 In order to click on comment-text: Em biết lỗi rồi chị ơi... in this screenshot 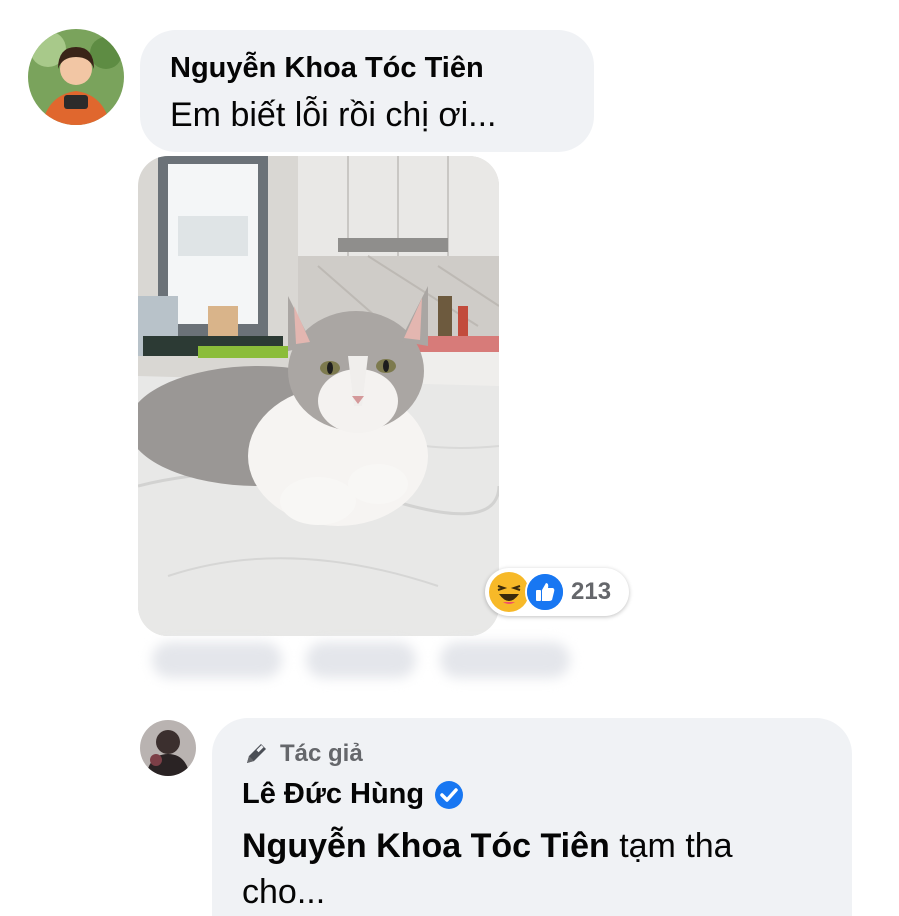, I will do `click(333, 115)`.